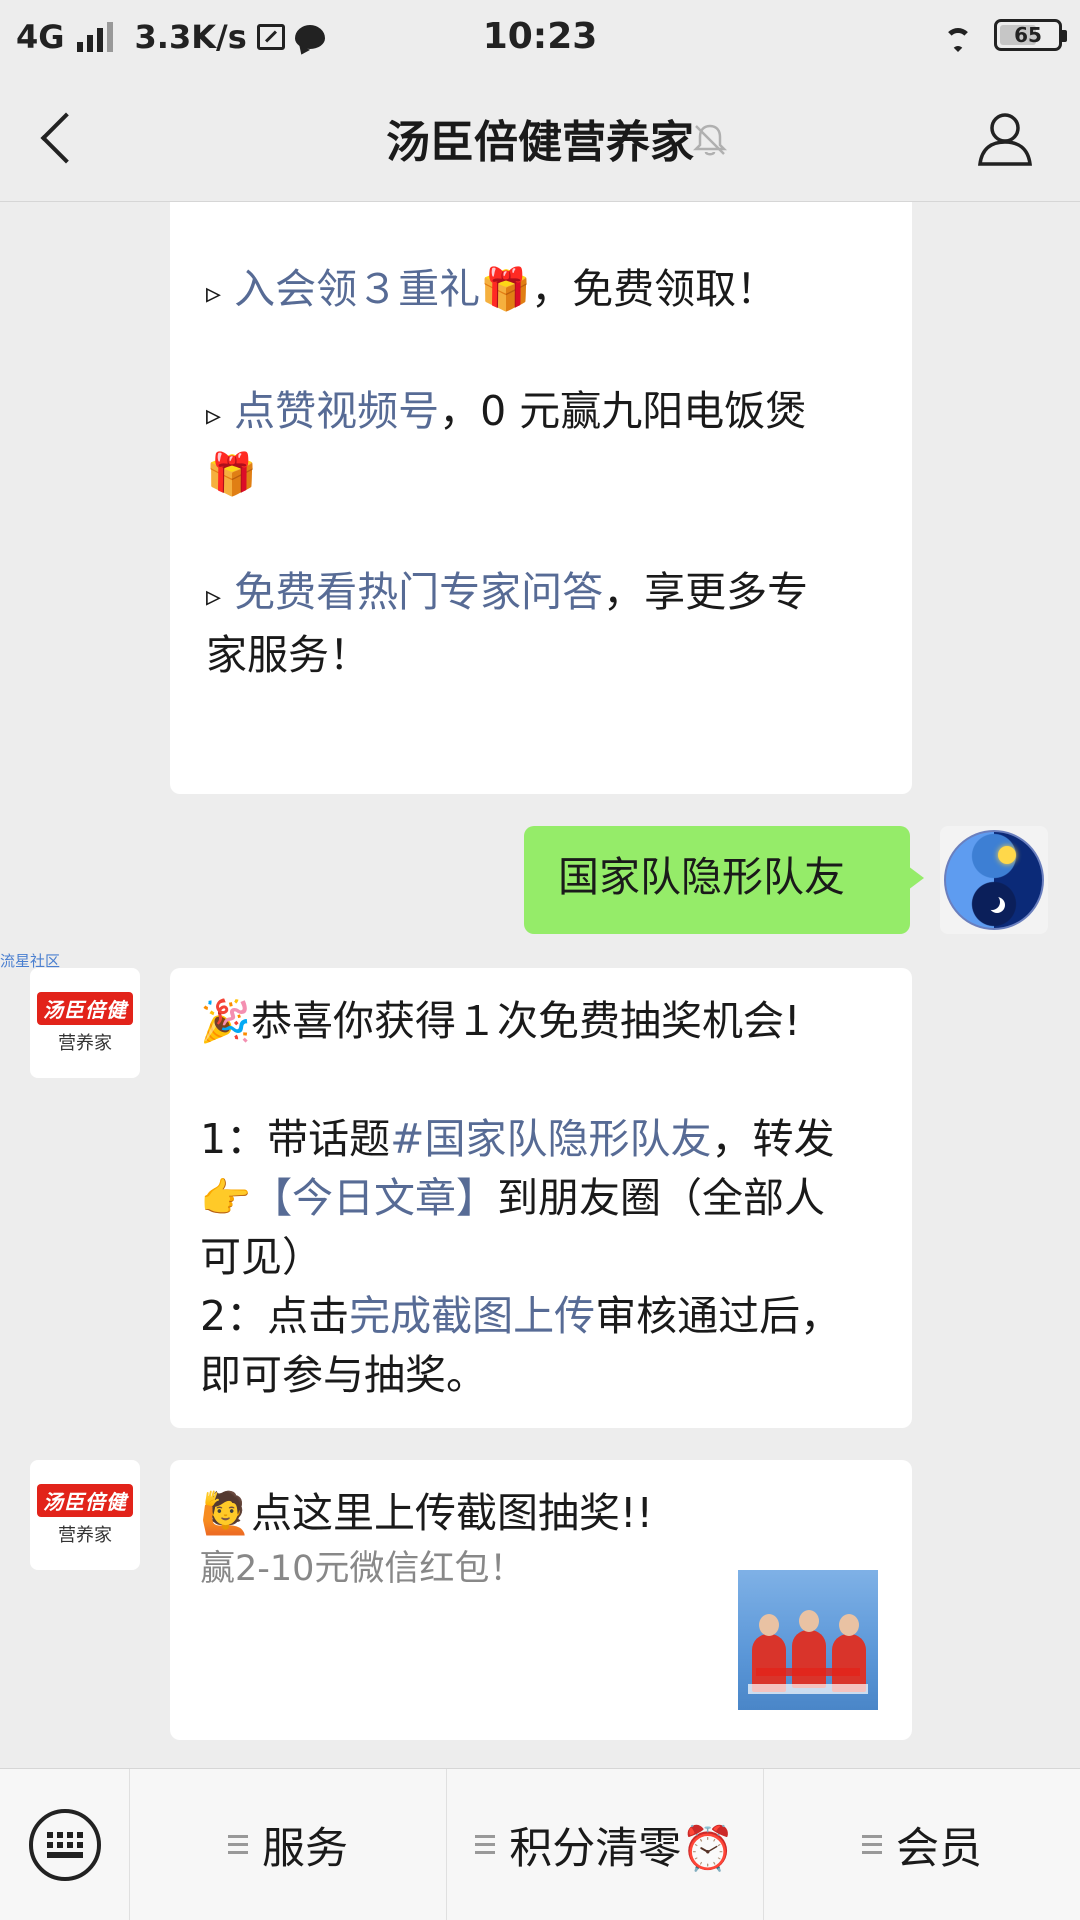 This screenshot has width=1080, height=1920. Describe the element at coordinates (718, 1316) in the screenshot. I see `message-text: 审核通过后，` at that location.